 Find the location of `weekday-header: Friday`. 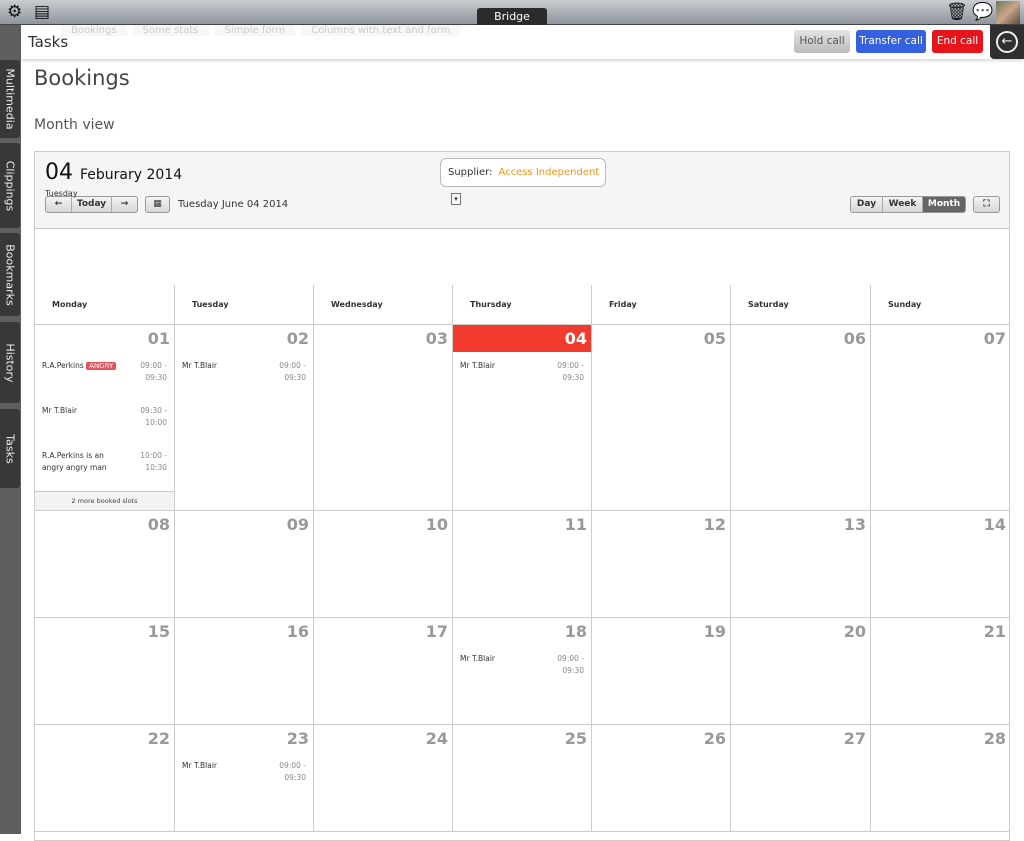

weekday-header: Friday is located at coordinates (661, 305).